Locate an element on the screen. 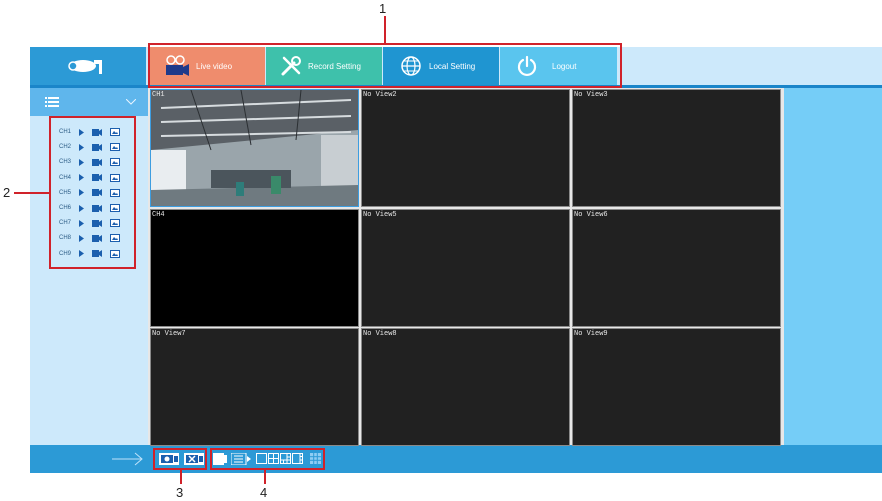 The height and width of the screenshot is (501, 882). video-cell: CH1 is located at coordinates (254, 148).